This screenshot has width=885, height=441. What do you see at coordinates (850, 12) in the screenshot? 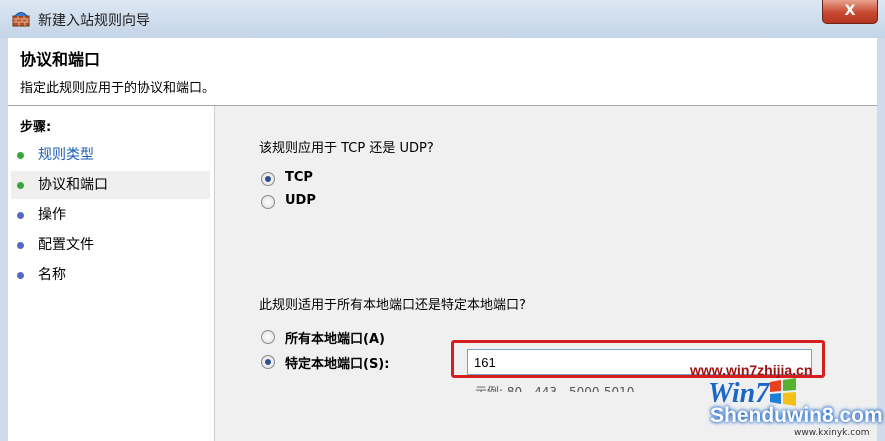
I see `close-button: X` at bounding box center [850, 12].